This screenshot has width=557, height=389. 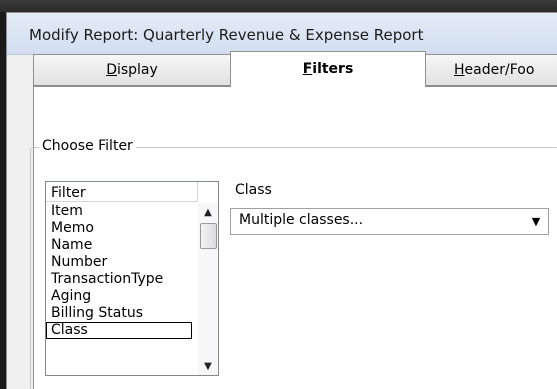 What do you see at coordinates (389, 221) in the screenshot?
I see `class-dropdown: Multiple classes... ▼` at bounding box center [389, 221].